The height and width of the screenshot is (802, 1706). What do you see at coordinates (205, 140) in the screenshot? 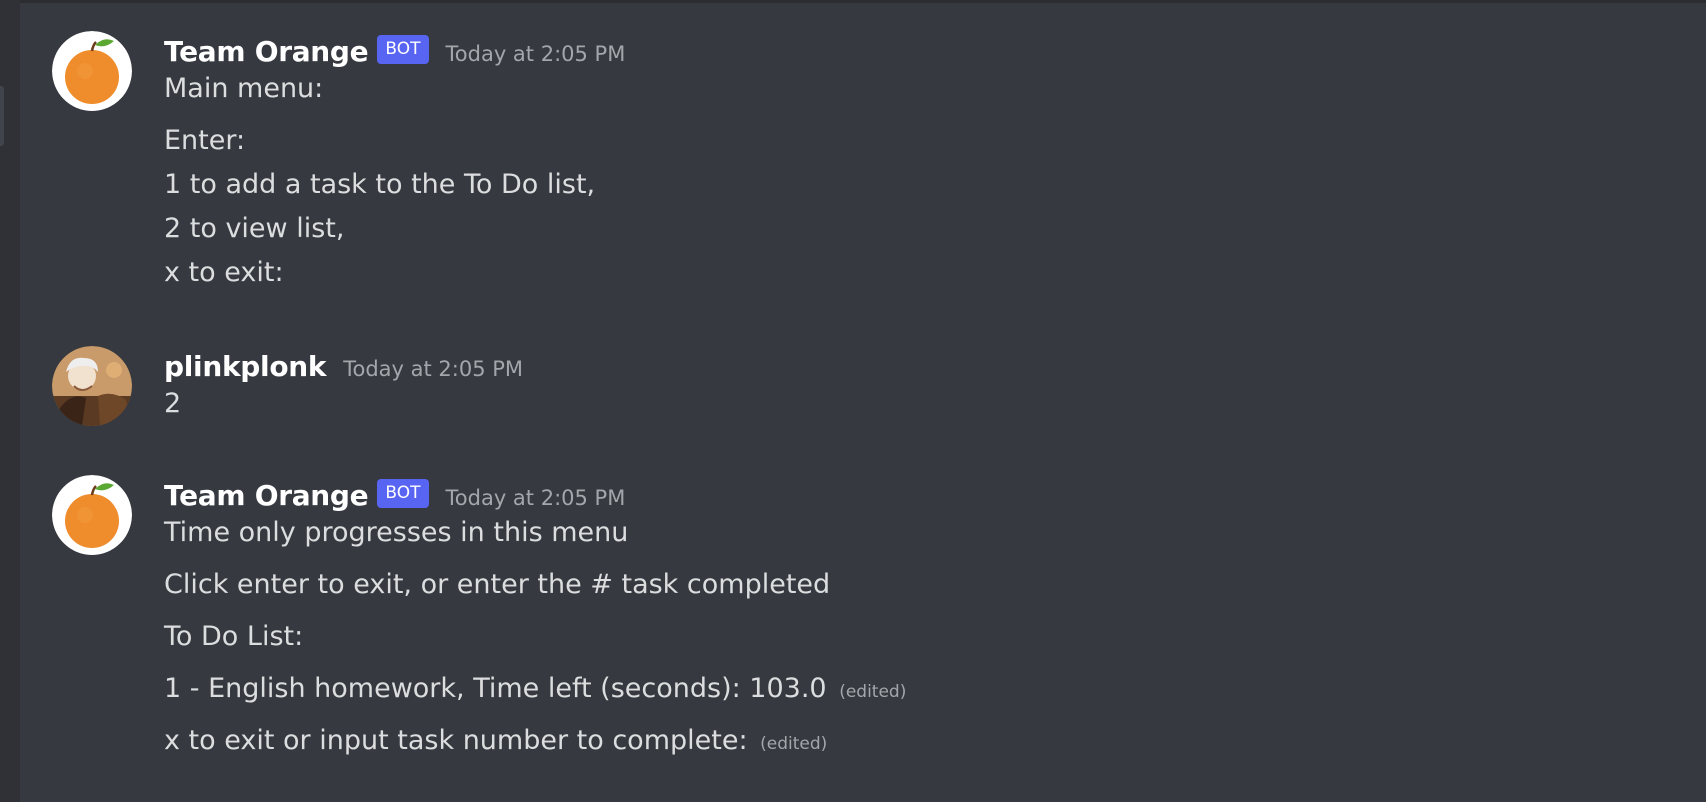
I see `message-line: Enter:` at bounding box center [205, 140].